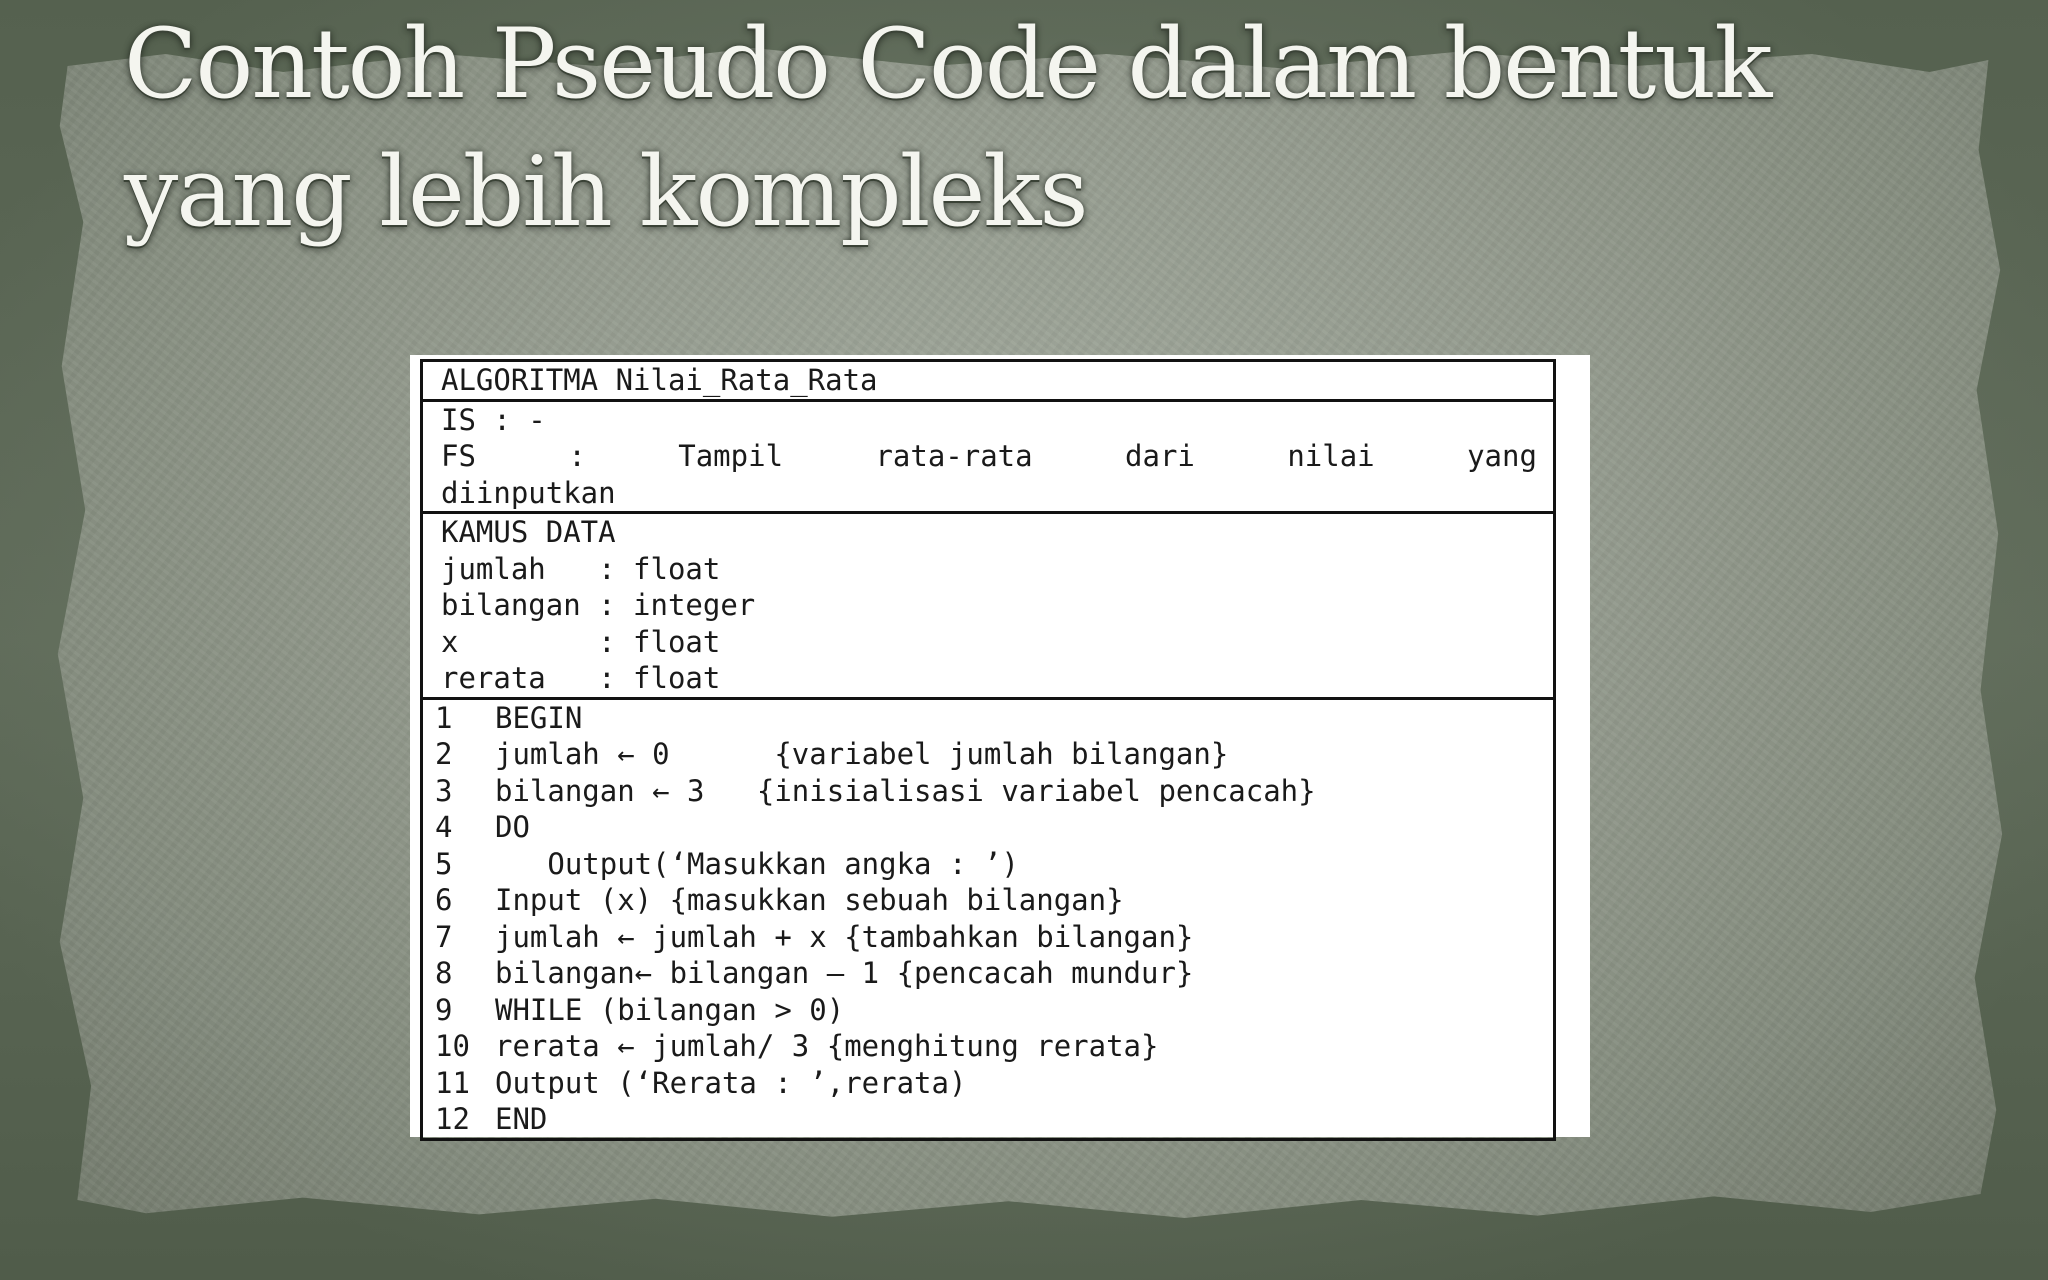  What do you see at coordinates (444, 863) in the screenshot?
I see `step-number: 5` at bounding box center [444, 863].